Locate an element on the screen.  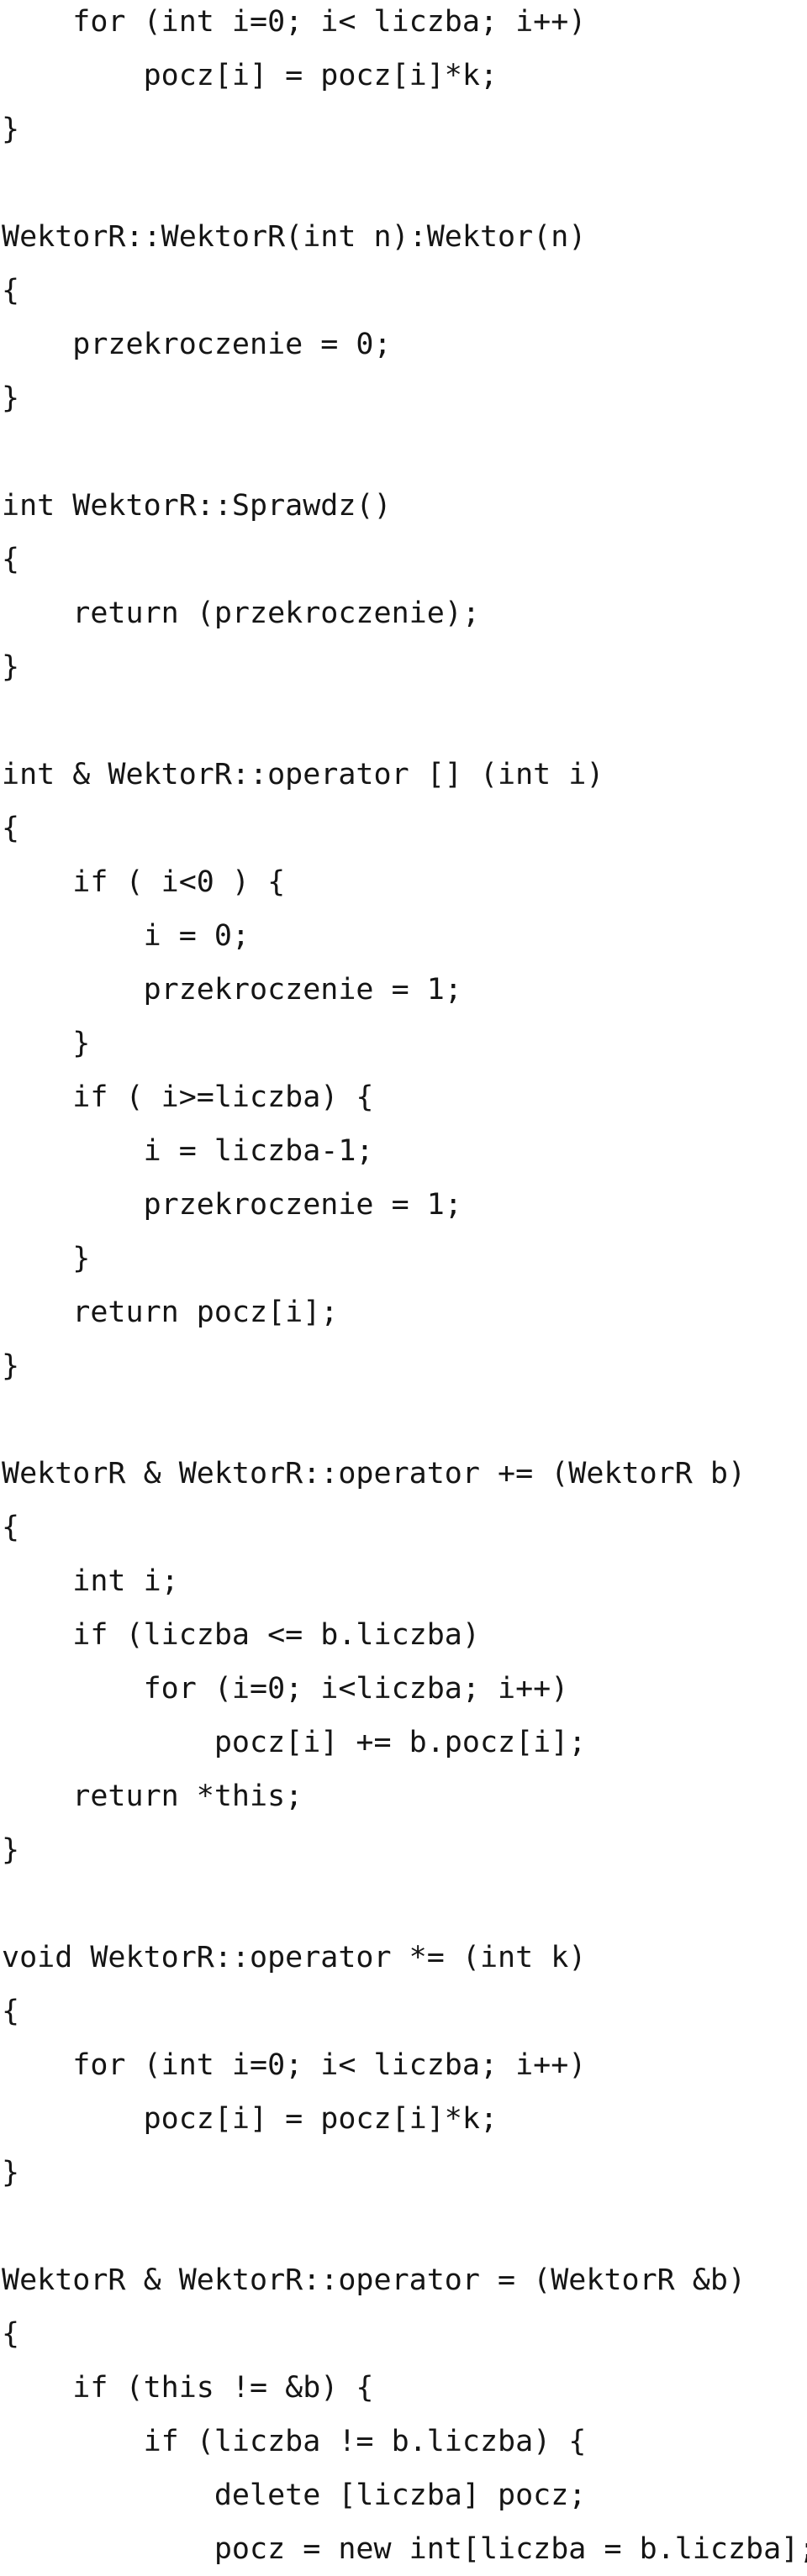
code-line: if ( i>=liczba) { is located at coordinates (188, 1097).